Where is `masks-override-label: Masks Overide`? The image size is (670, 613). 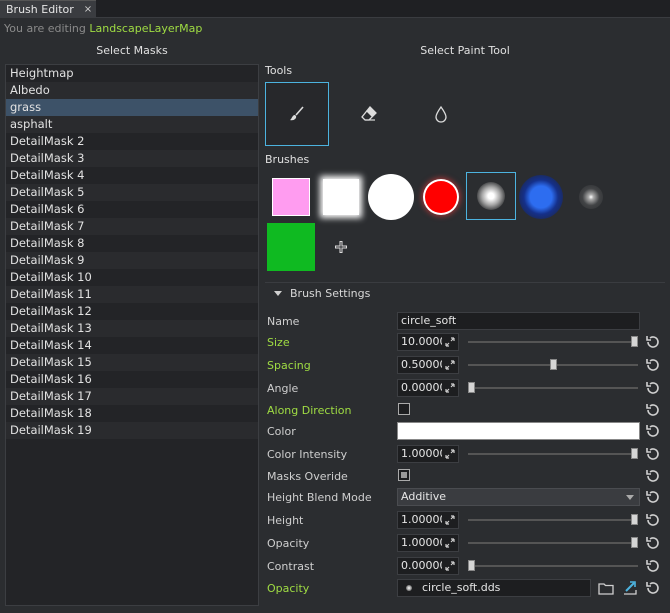 masks-override-label: Masks Overide is located at coordinates (307, 476).